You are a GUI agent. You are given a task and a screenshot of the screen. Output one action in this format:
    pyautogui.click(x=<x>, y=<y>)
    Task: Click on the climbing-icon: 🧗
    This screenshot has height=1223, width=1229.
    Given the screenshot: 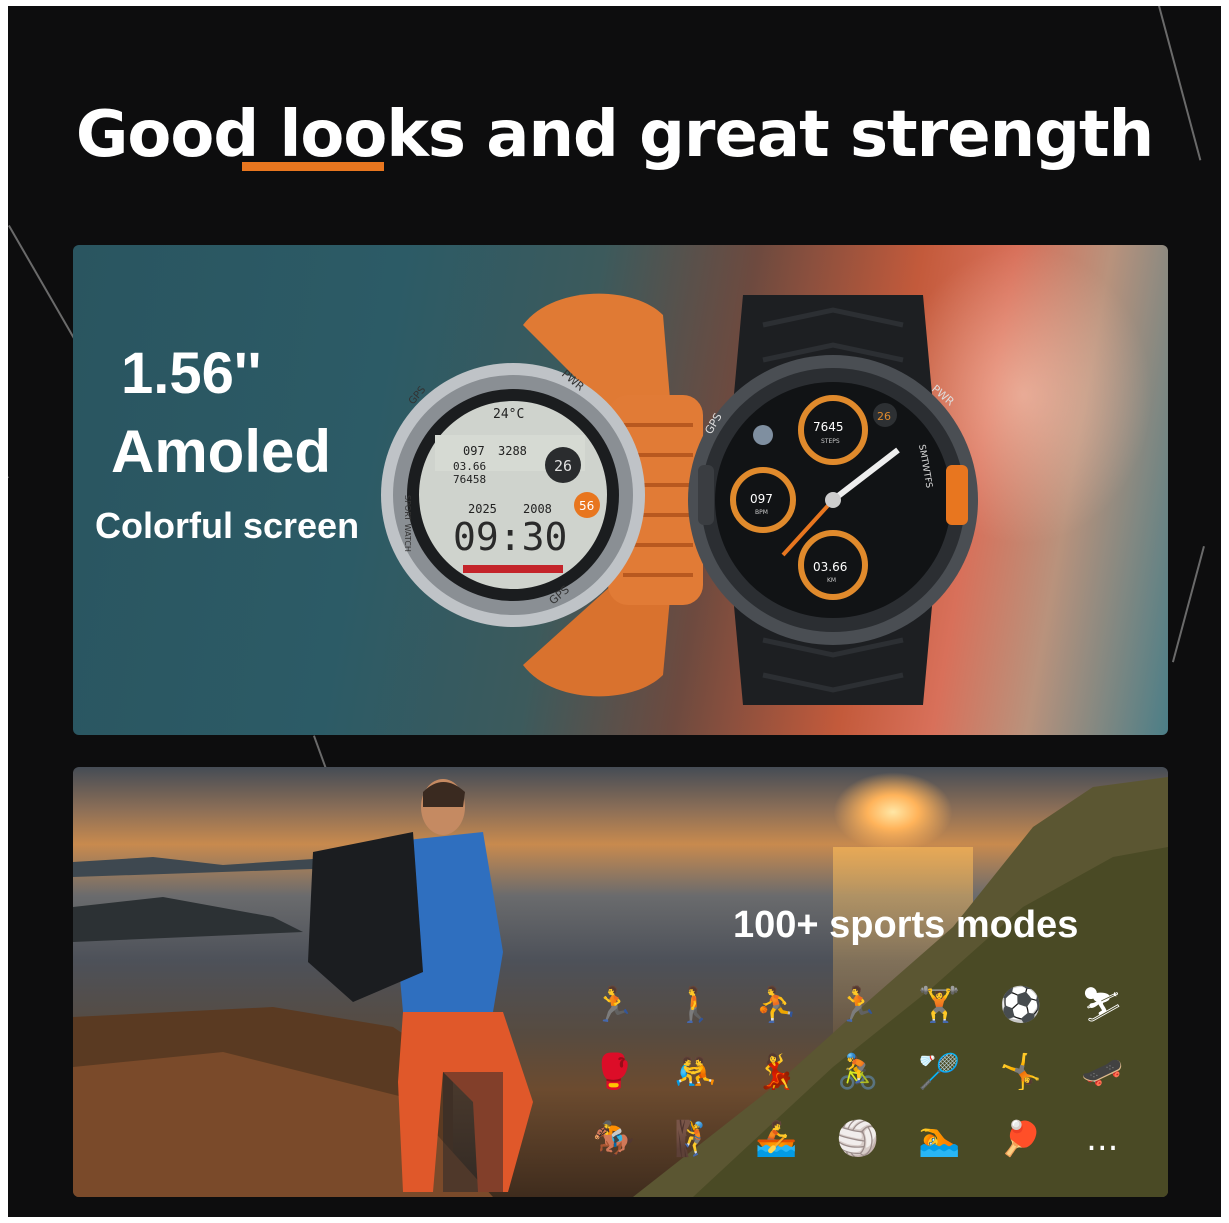 What is the action you would take?
    pyautogui.click(x=695, y=1138)
    